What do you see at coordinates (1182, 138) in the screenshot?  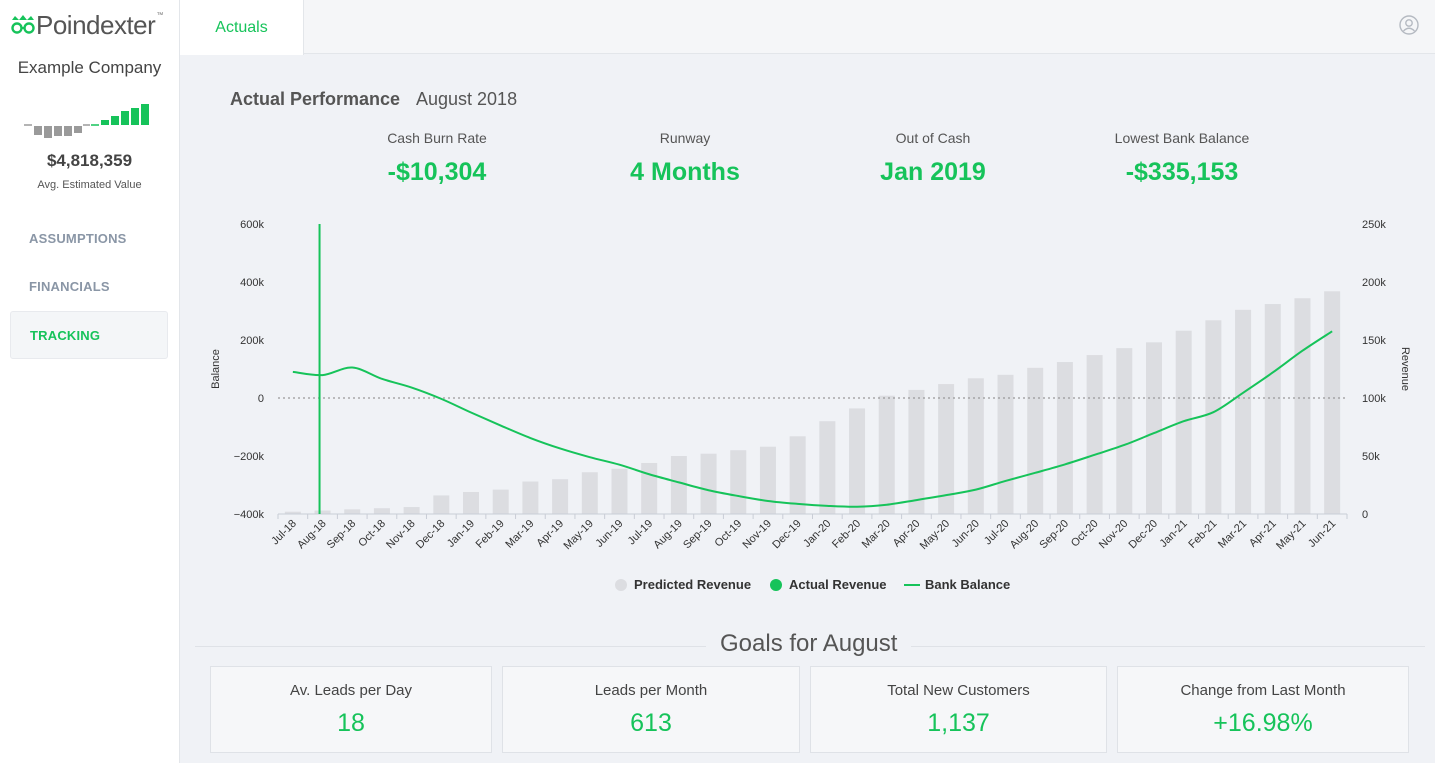 I see `kpi-label: Lowest Bank Balance` at bounding box center [1182, 138].